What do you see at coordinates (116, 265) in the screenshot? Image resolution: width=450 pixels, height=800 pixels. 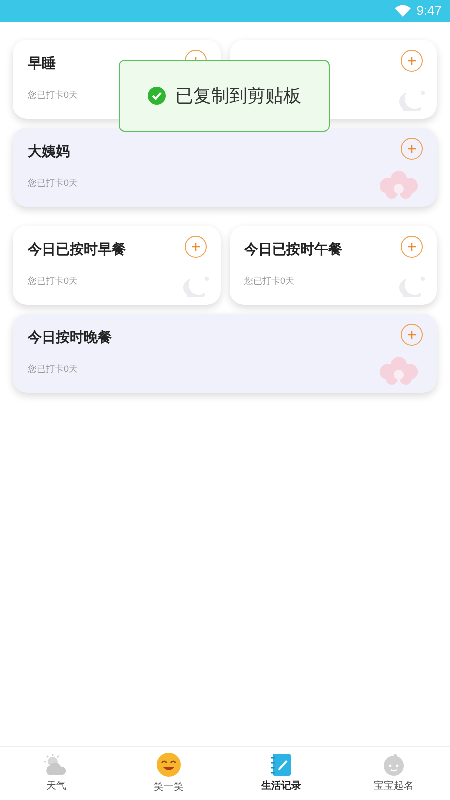 I see `habit-card: 今日已按时早餐 您已打卡0天` at bounding box center [116, 265].